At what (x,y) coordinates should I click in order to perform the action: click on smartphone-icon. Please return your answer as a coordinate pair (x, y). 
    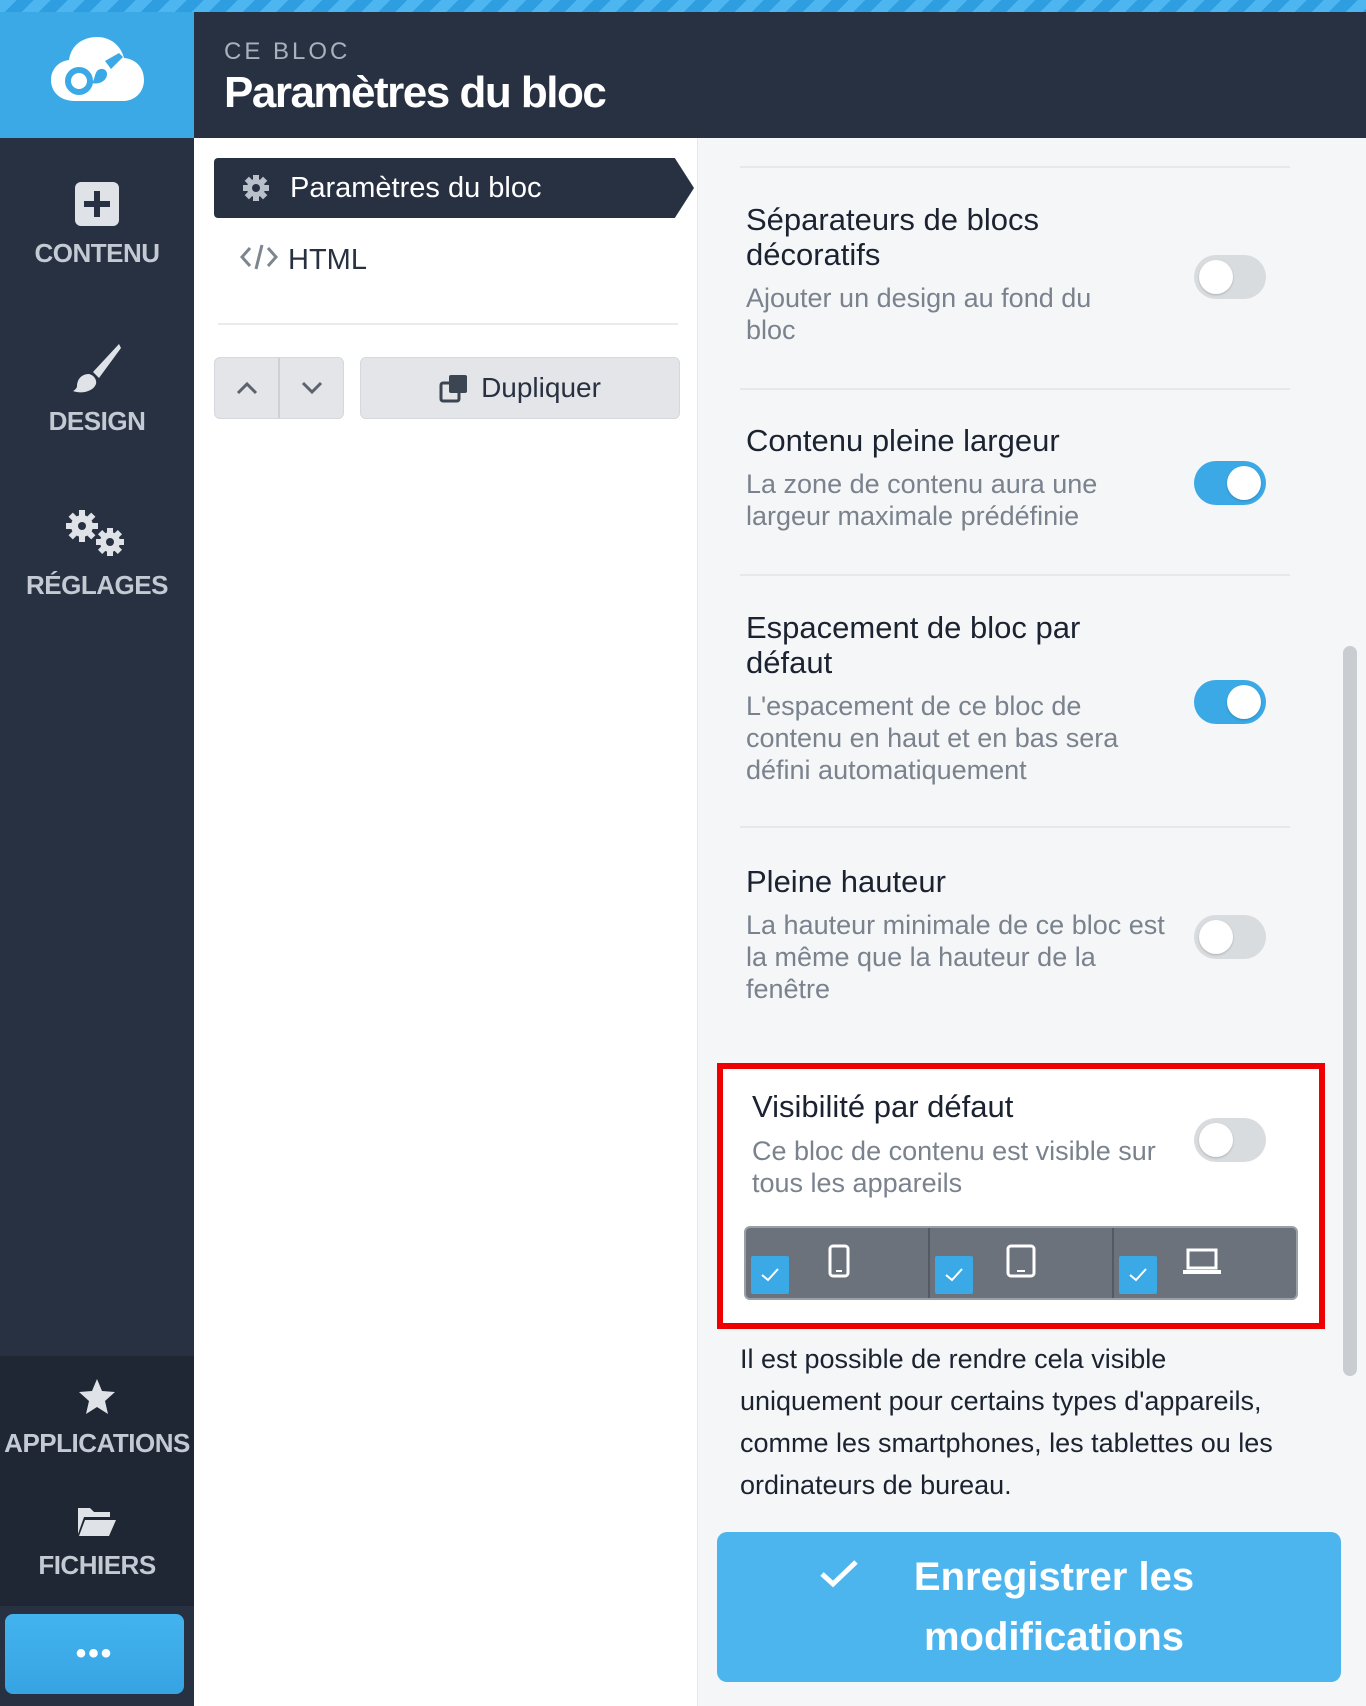
    Looking at the image, I should click on (839, 1261).